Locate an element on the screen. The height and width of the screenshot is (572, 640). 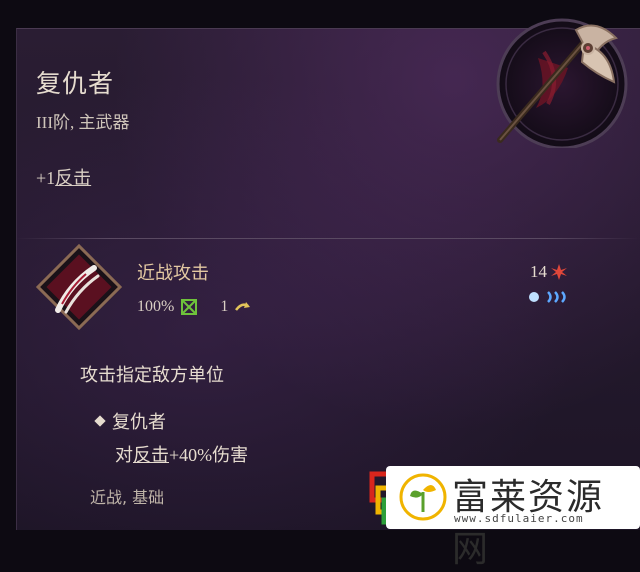
item-title: 复仇者 is located at coordinates (75, 83).